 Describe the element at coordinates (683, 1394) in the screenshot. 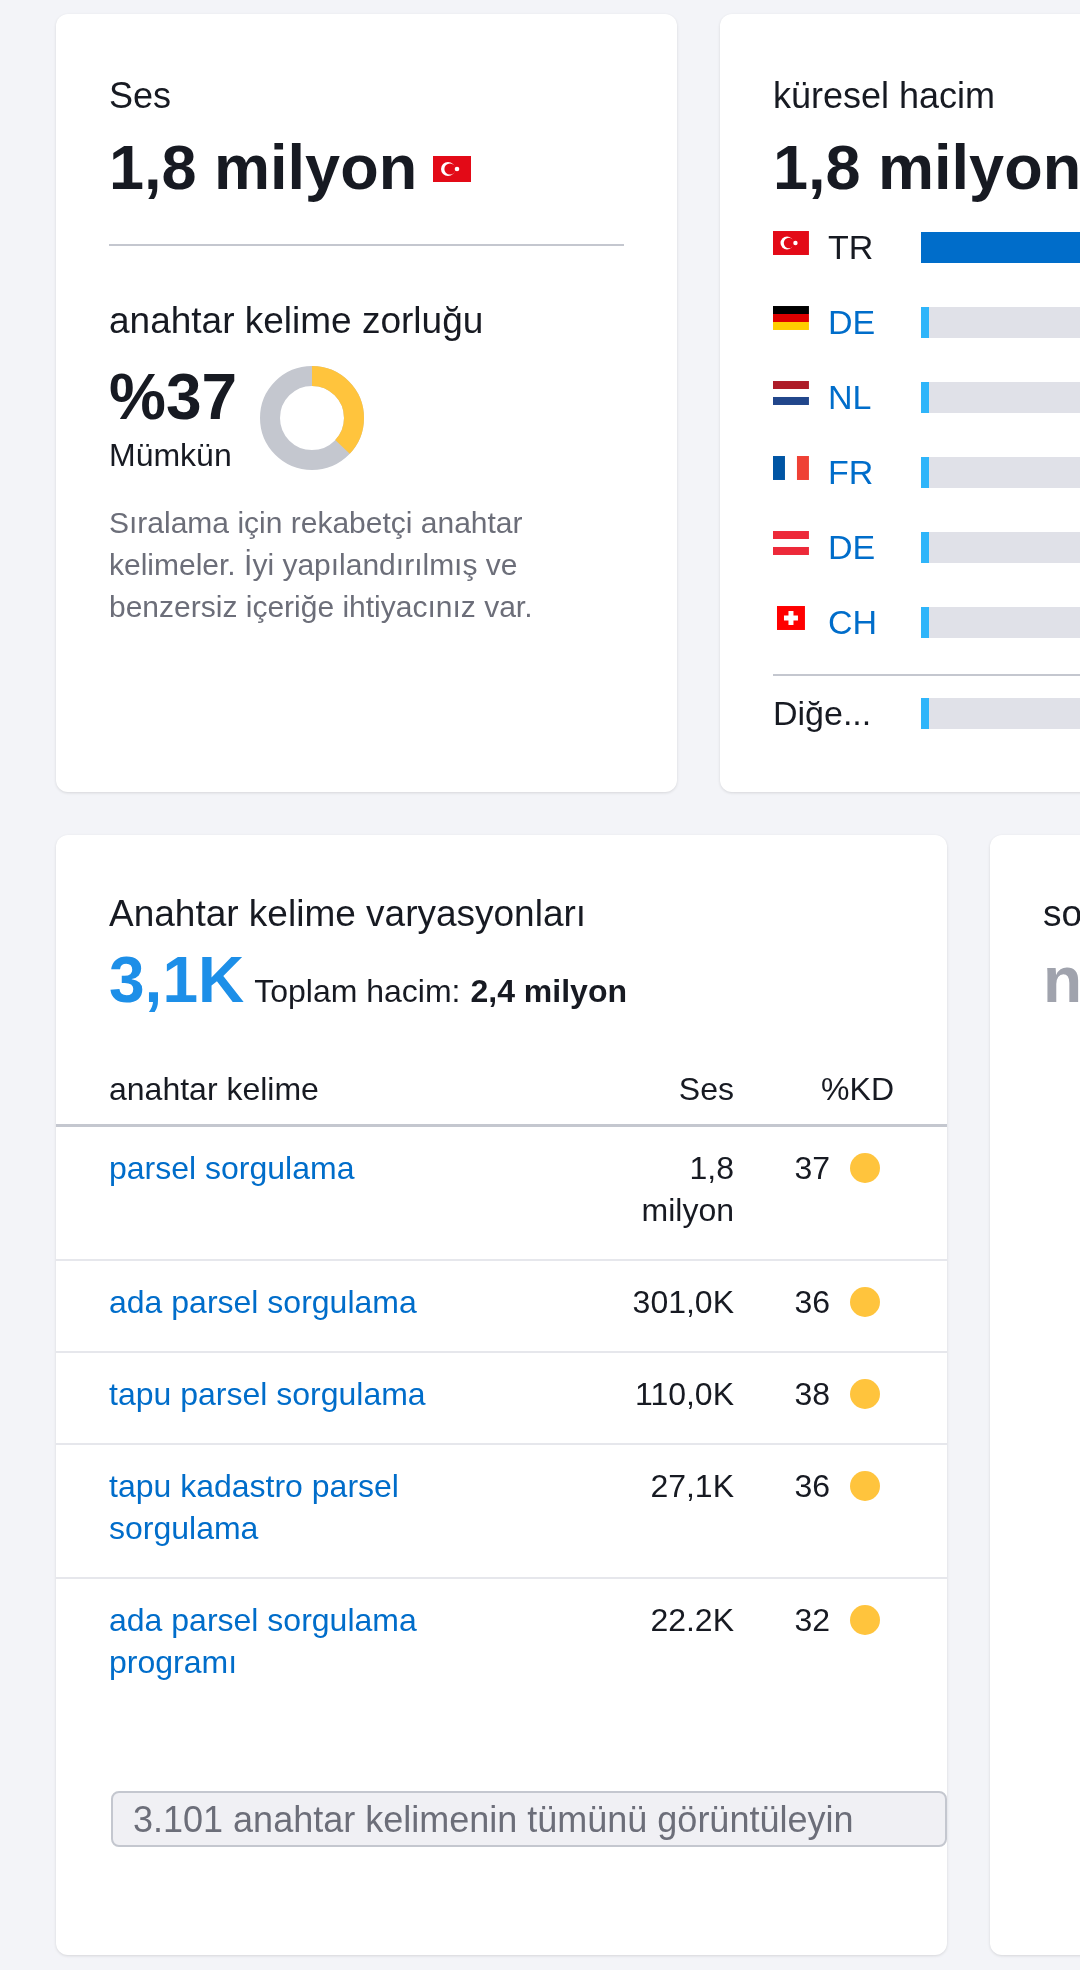

I see `volume-cell-text: 110,0K` at that location.